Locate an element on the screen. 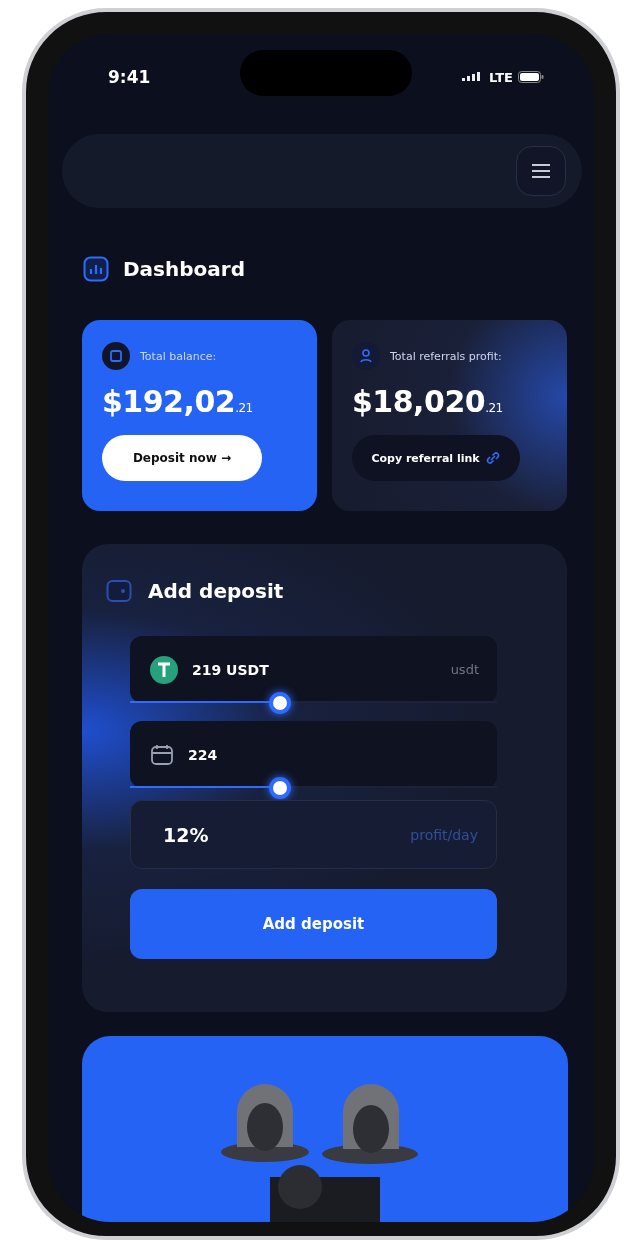 The height and width of the screenshot is (1248, 636). input-field: 12% profit/day is located at coordinates (313, 834).